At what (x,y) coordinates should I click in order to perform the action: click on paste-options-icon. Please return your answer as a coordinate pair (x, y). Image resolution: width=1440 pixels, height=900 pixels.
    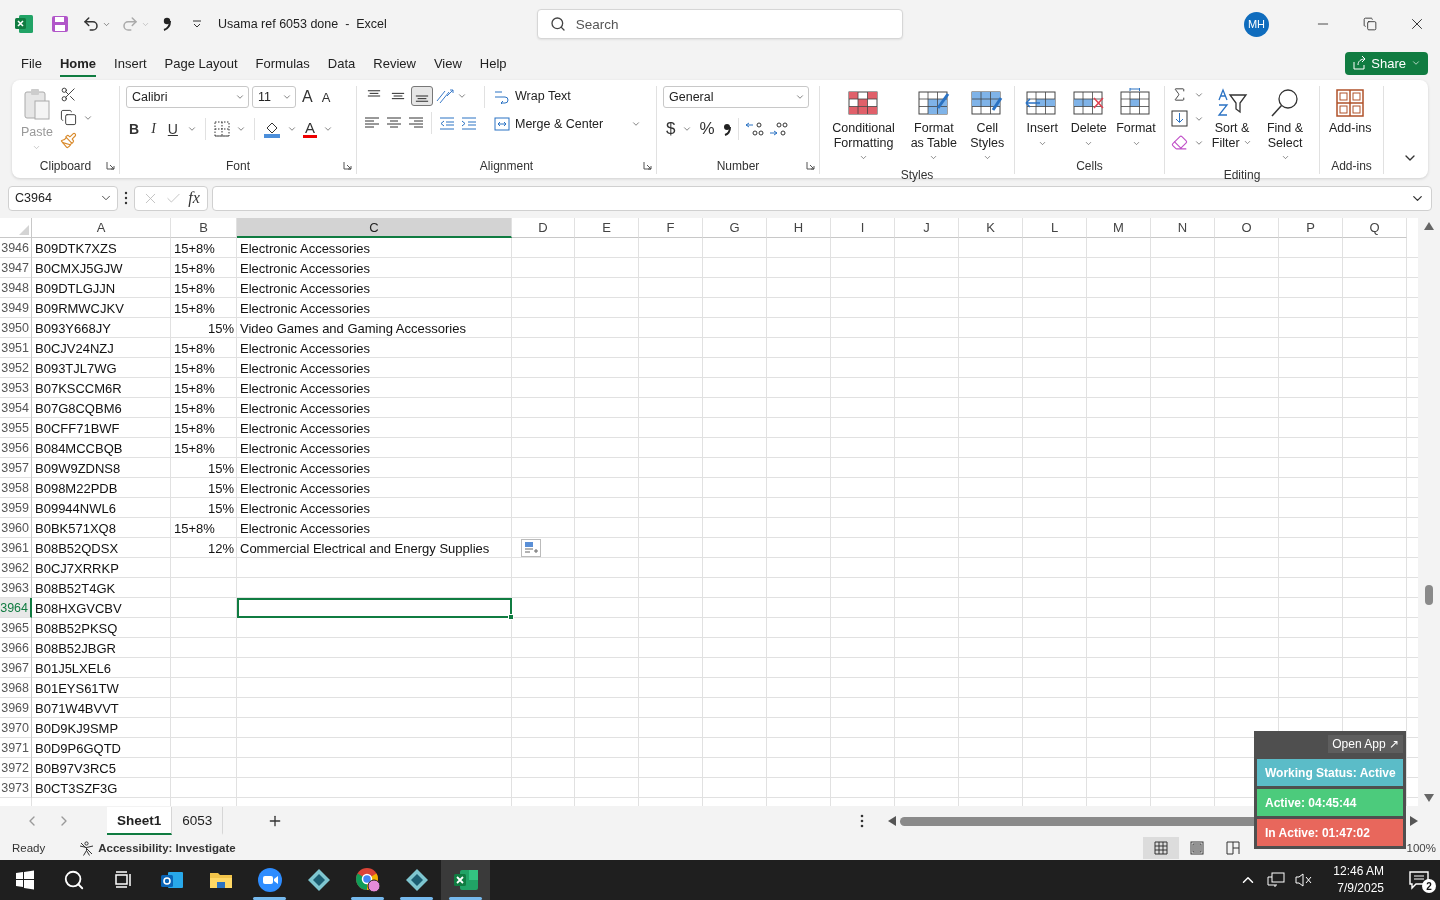
    Looking at the image, I should click on (531, 548).